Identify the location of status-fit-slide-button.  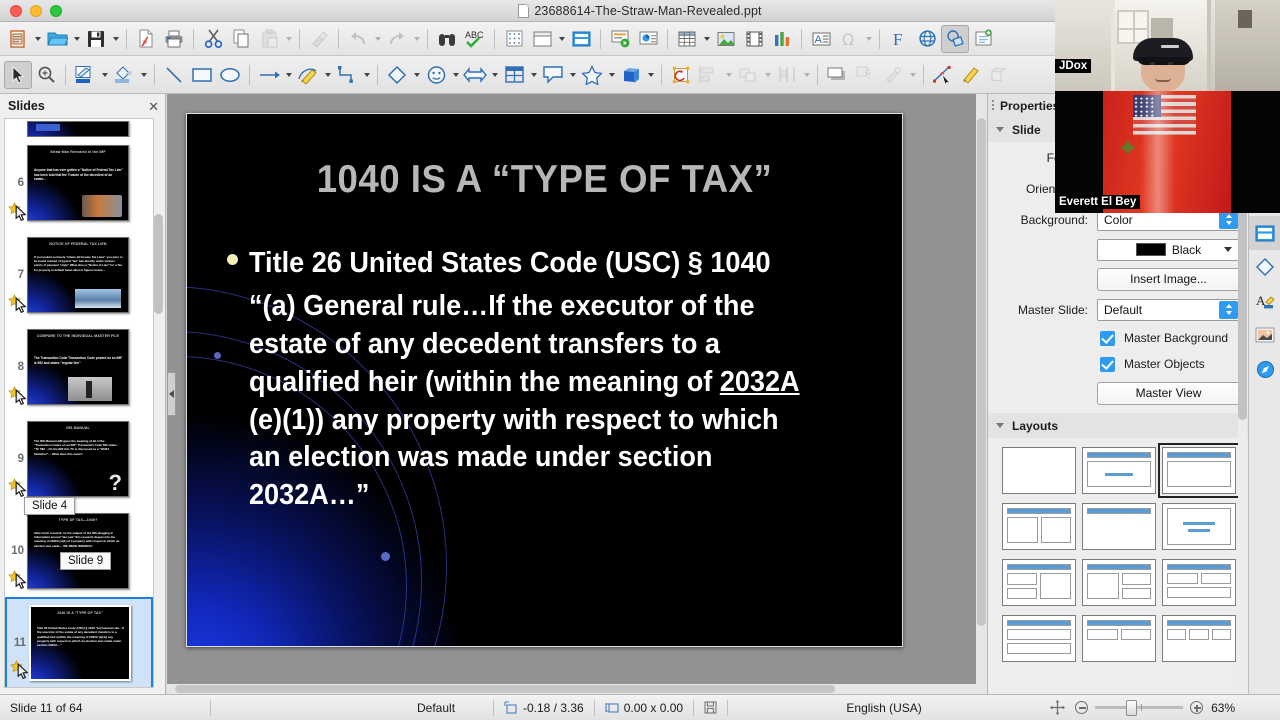
(1057, 707).